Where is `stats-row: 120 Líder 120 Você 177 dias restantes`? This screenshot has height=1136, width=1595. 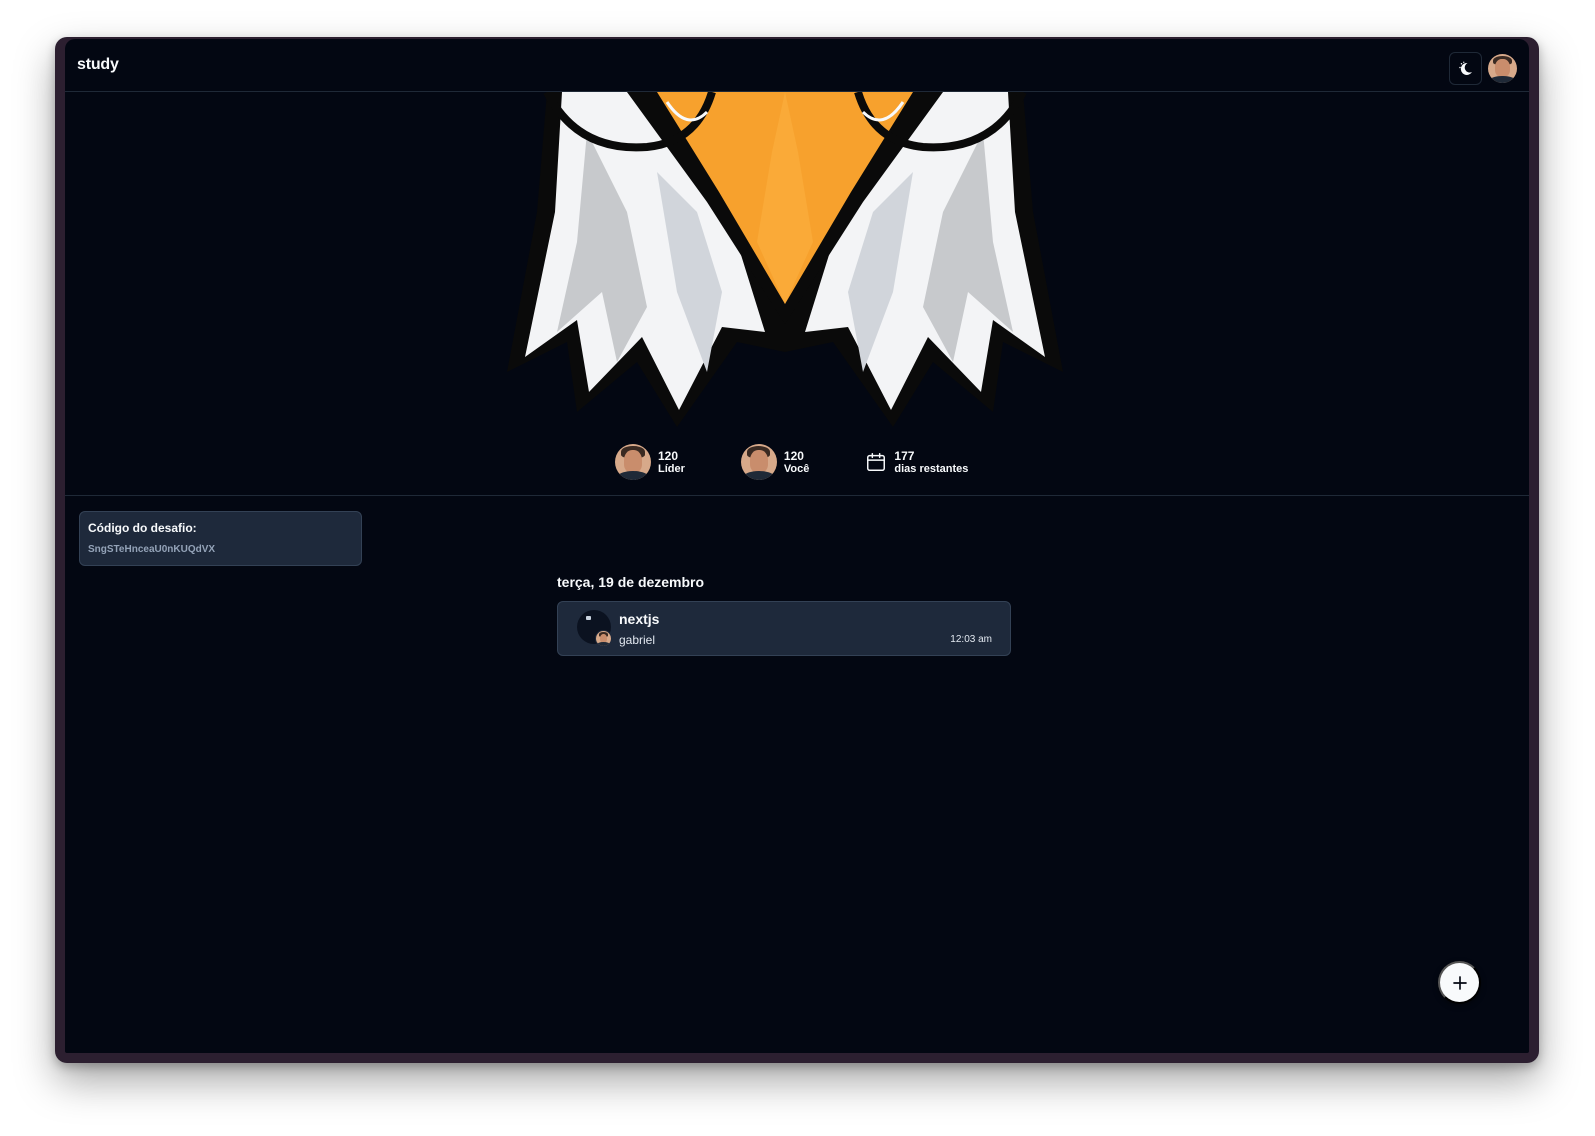 stats-row: 120 Líder 120 Você 177 dias restantes is located at coordinates (791, 462).